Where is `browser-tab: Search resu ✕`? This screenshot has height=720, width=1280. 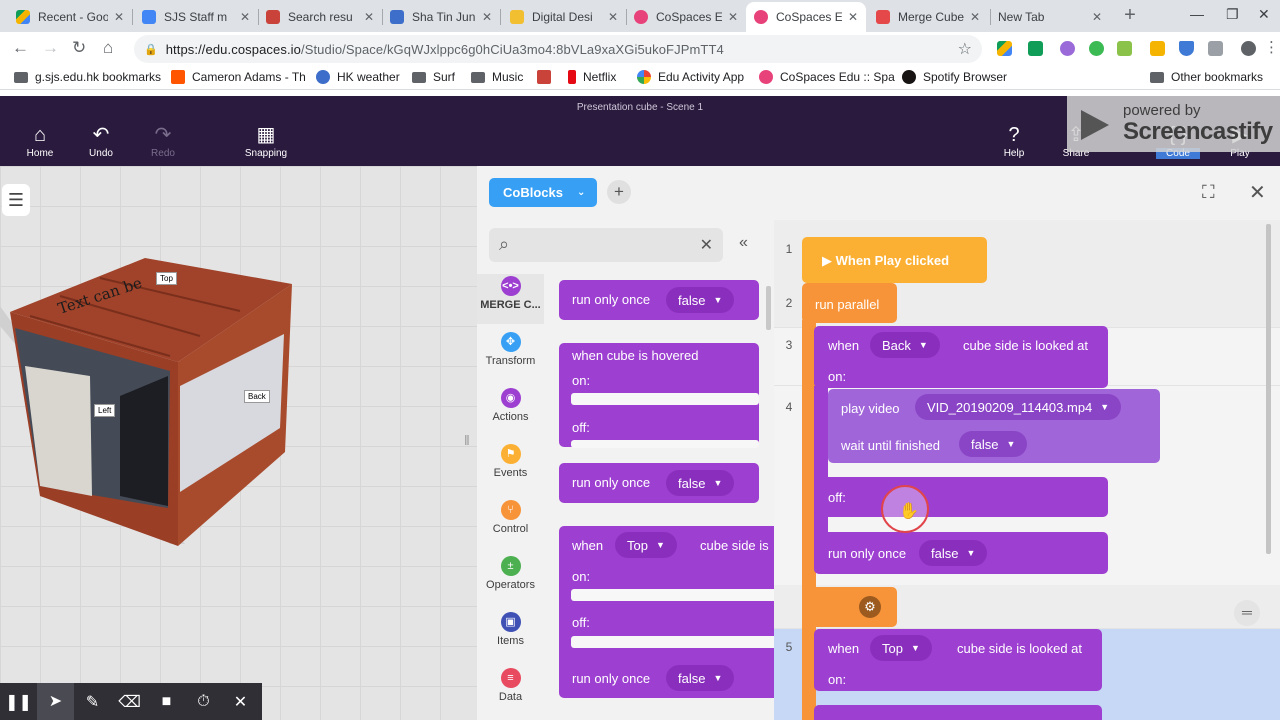
browser-tab: Search resu ✕ is located at coordinates (320, 17).